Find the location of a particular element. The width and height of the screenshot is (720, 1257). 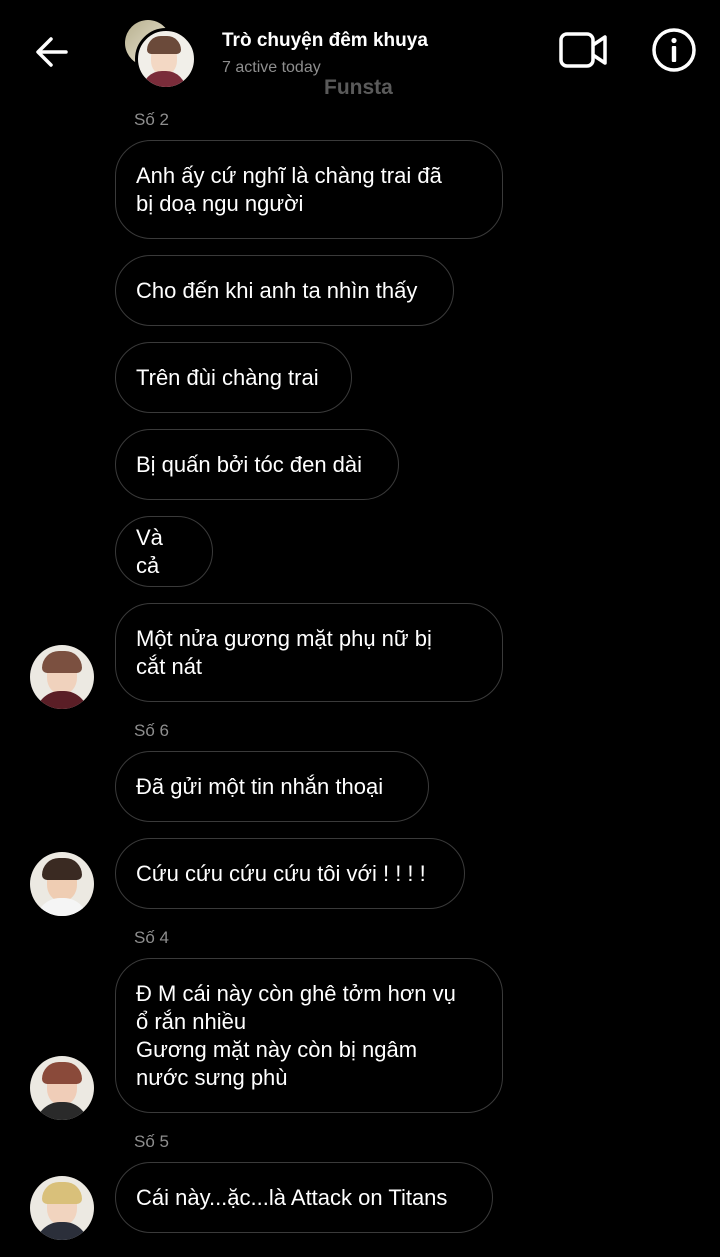

arrow-left-icon is located at coordinates (52, 52).